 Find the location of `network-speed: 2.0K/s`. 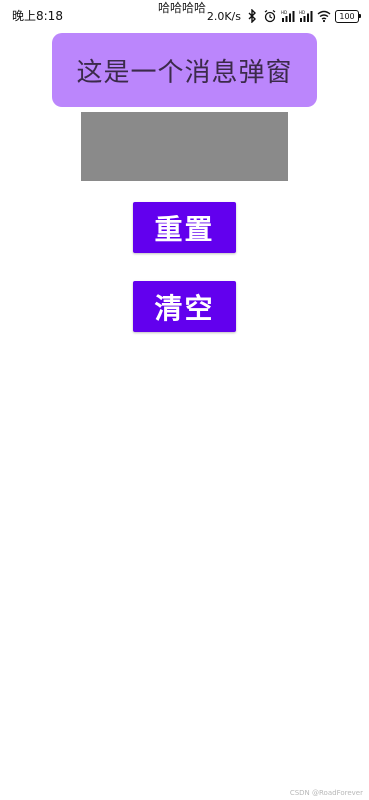

network-speed: 2.0K/s is located at coordinates (223, 16).